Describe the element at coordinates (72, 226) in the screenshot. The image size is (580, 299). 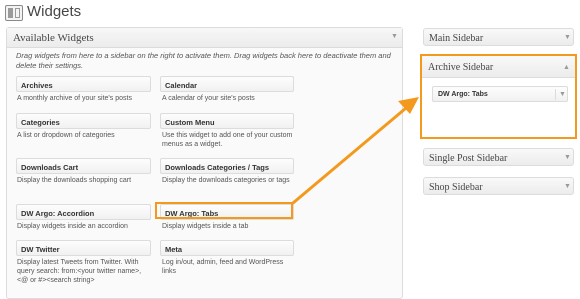
I see `widget-dw-argo-accordion-desc: Display widgets inside an accordion` at that location.